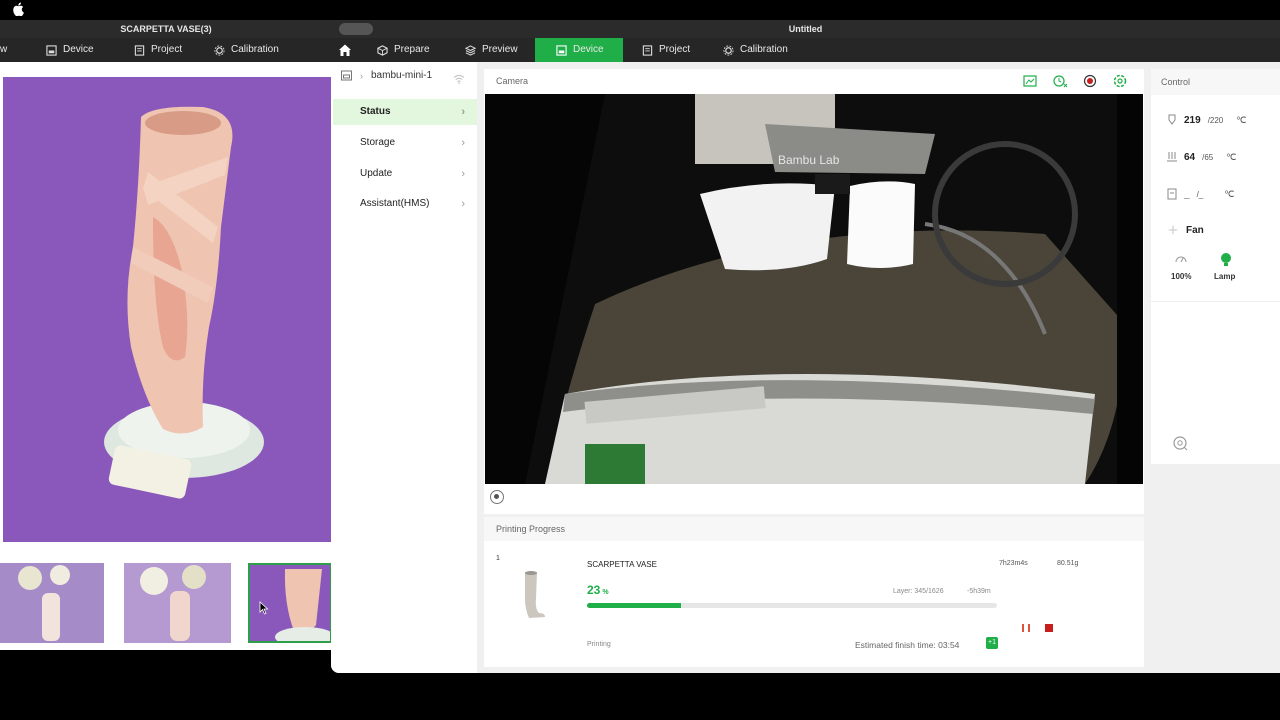 The height and width of the screenshot is (720, 1280). I want to click on progress-percent: 23%, so click(598, 590).